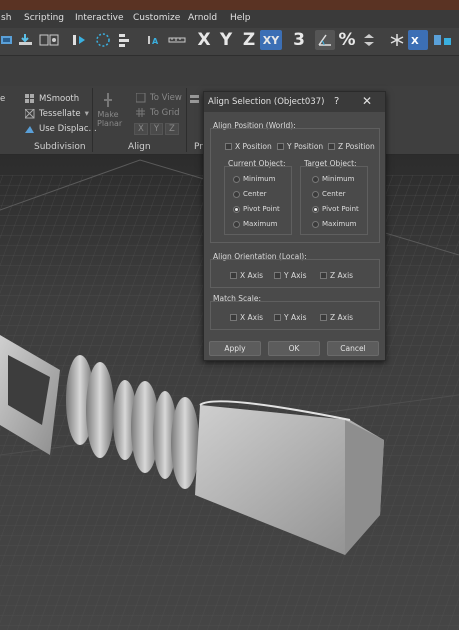 The height and width of the screenshot is (630, 459). Describe the element at coordinates (271, 40) in the screenshot. I see `axis-xy-button: XY` at that location.